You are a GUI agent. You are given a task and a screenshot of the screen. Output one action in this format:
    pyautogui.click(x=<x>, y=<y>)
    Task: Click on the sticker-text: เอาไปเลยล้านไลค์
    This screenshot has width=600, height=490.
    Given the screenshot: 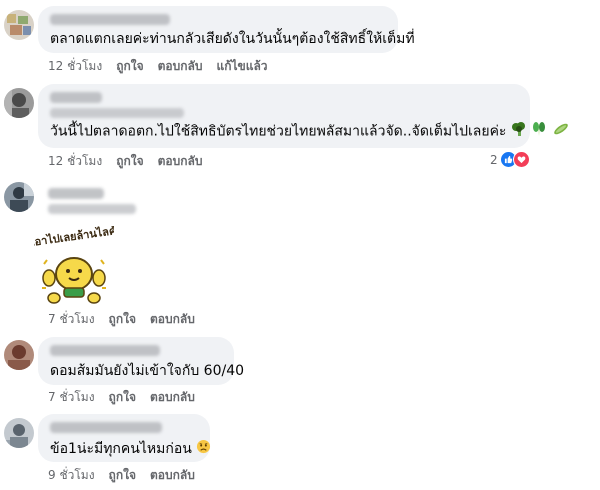 What is the action you would take?
    pyautogui.click(x=74, y=237)
    